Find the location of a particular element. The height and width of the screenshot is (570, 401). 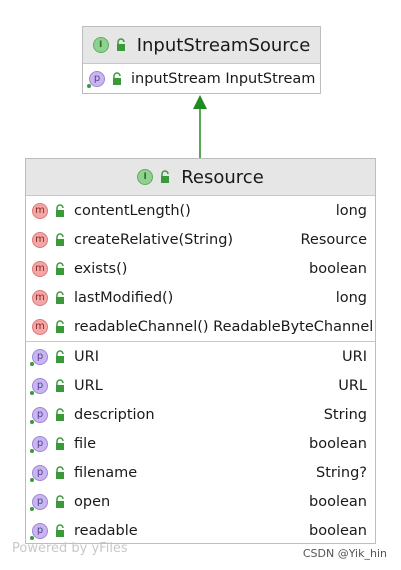

property-row: p filename String? is located at coordinates (200, 472).